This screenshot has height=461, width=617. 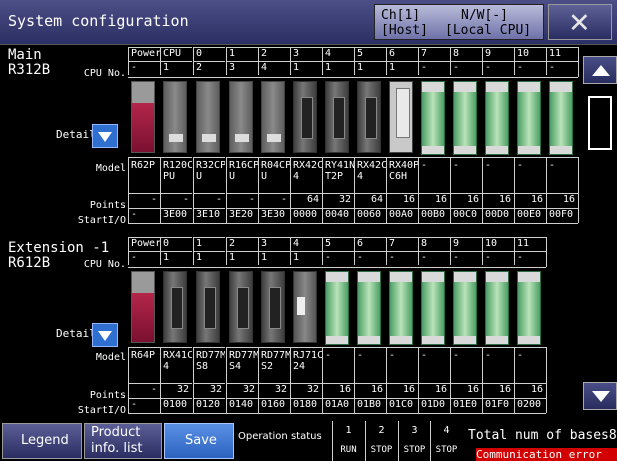 I want to click on communication-error-badge: Communication error, so click(x=546, y=454).